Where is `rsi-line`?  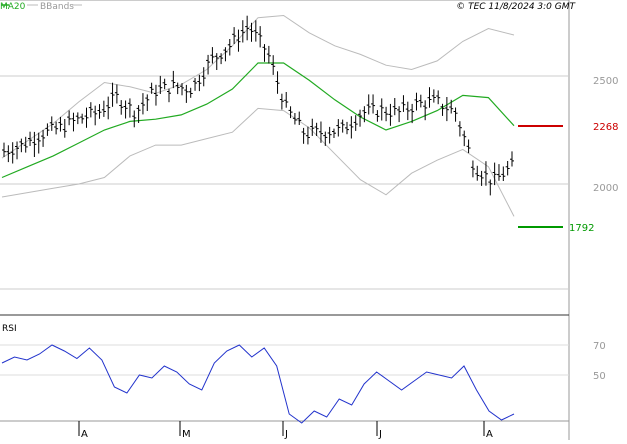 rsi-line is located at coordinates (258, 384).